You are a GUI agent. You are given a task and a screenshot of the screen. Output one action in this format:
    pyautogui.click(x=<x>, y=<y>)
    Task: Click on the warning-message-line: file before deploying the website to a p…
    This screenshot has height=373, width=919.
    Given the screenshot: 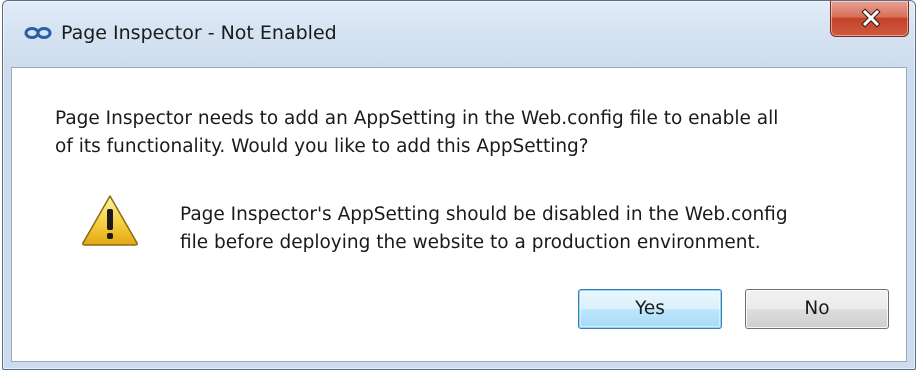 What is the action you would take?
    pyautogui.click(x=470, y=242)
    